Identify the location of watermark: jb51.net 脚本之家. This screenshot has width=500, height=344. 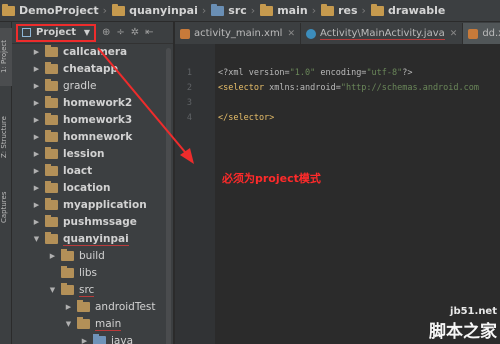
(463, 324).